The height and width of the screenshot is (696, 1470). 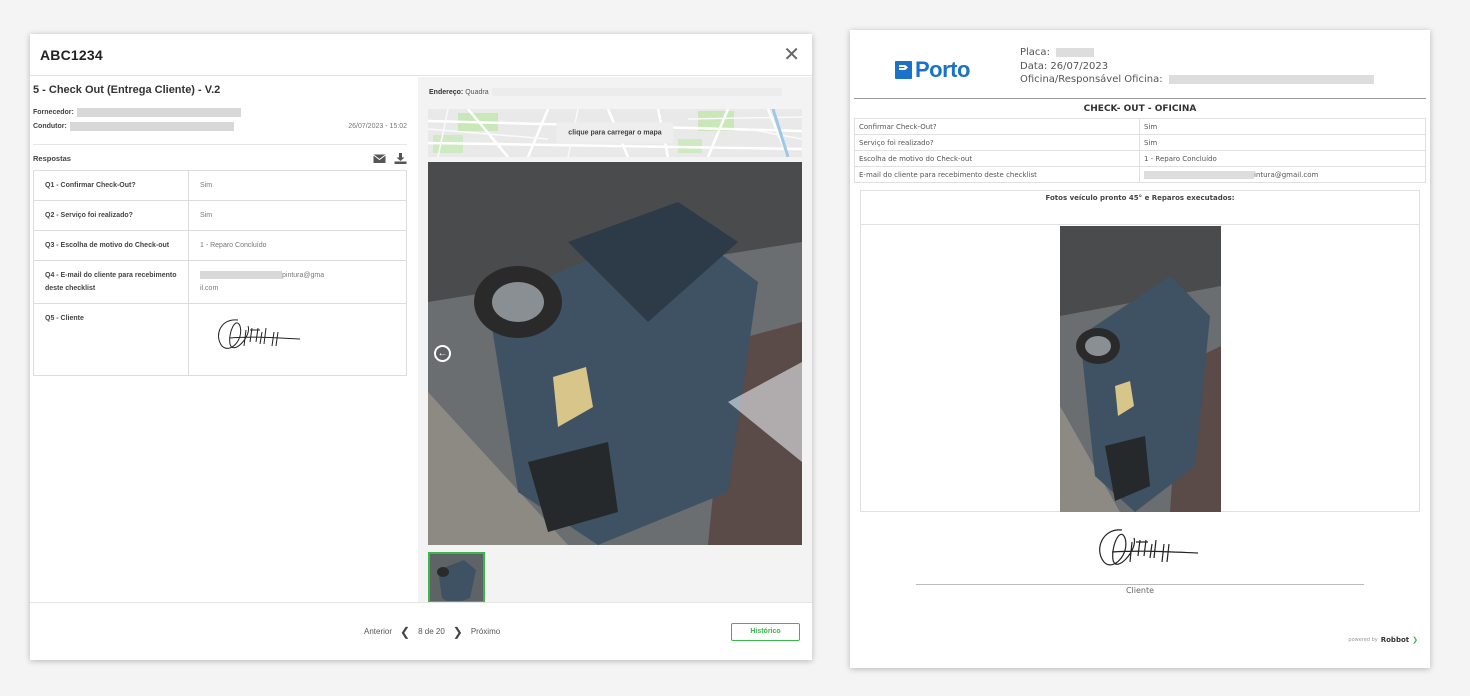 What do you see at coordinates (791, 55) in the screenshot?
I see `close-button: ✕` at bounding box center [791, 55].